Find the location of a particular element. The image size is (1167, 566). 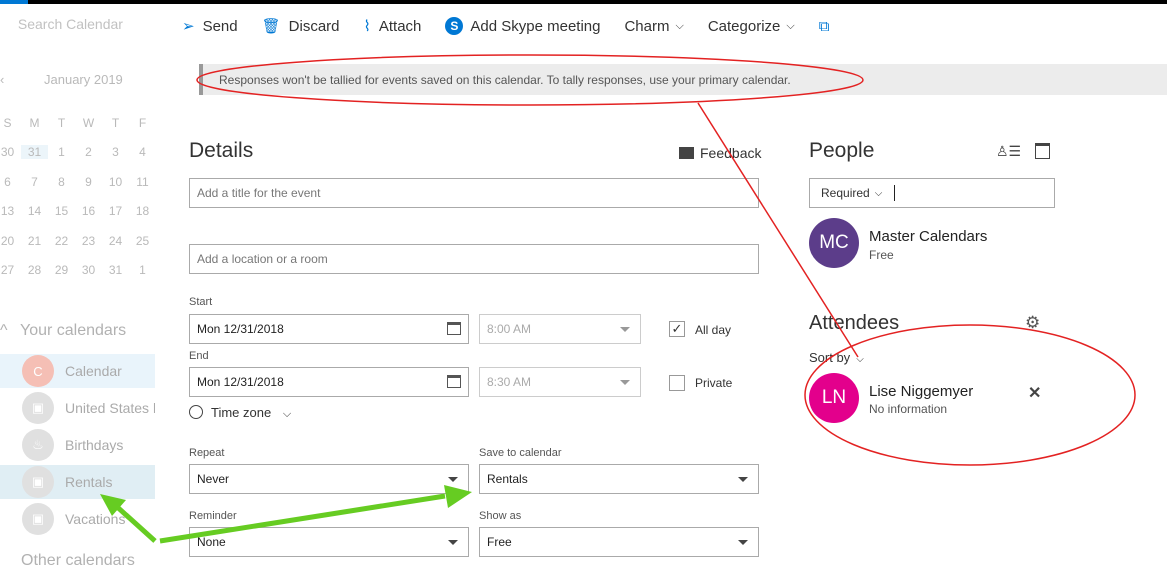

event-title-input: Add a title for the event is located at coordinates (474, 193).